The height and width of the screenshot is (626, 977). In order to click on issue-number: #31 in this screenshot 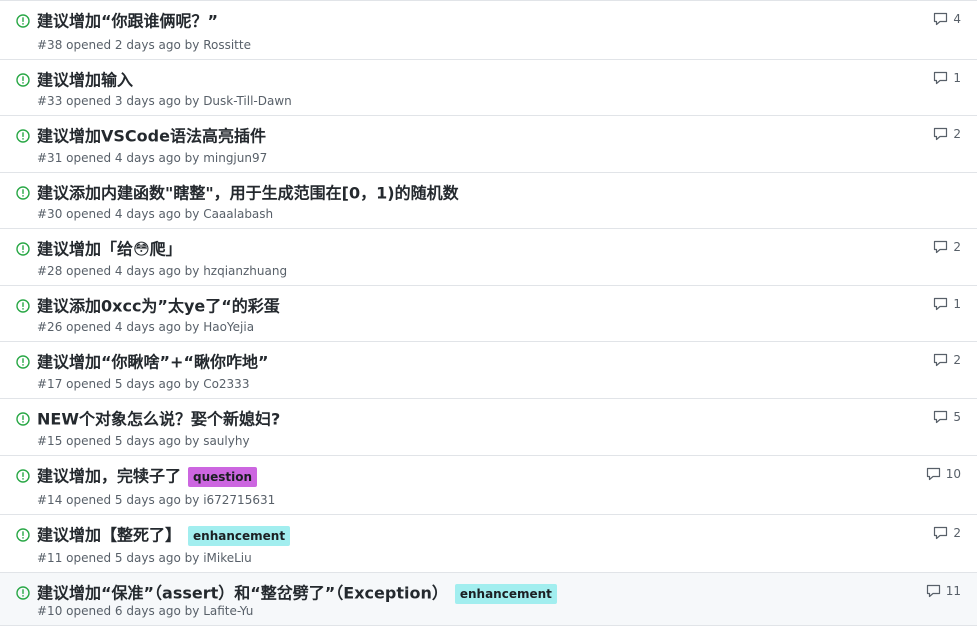, I will do `click(50, 158)`.